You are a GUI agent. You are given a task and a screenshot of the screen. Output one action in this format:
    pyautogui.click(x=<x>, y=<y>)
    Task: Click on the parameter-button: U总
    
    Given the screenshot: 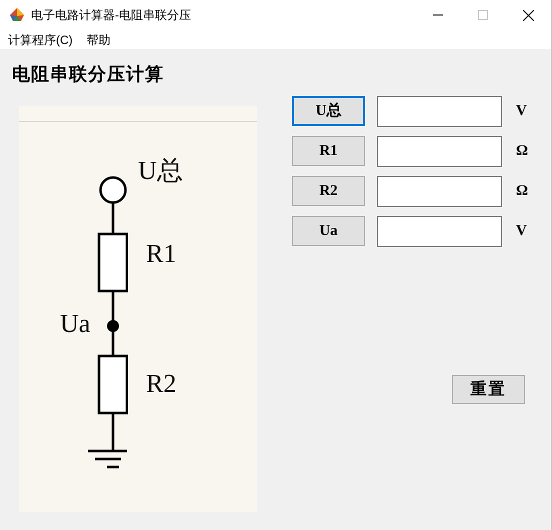 What is the action you would take?
    pyautogui.click(x=328, y=111)
    